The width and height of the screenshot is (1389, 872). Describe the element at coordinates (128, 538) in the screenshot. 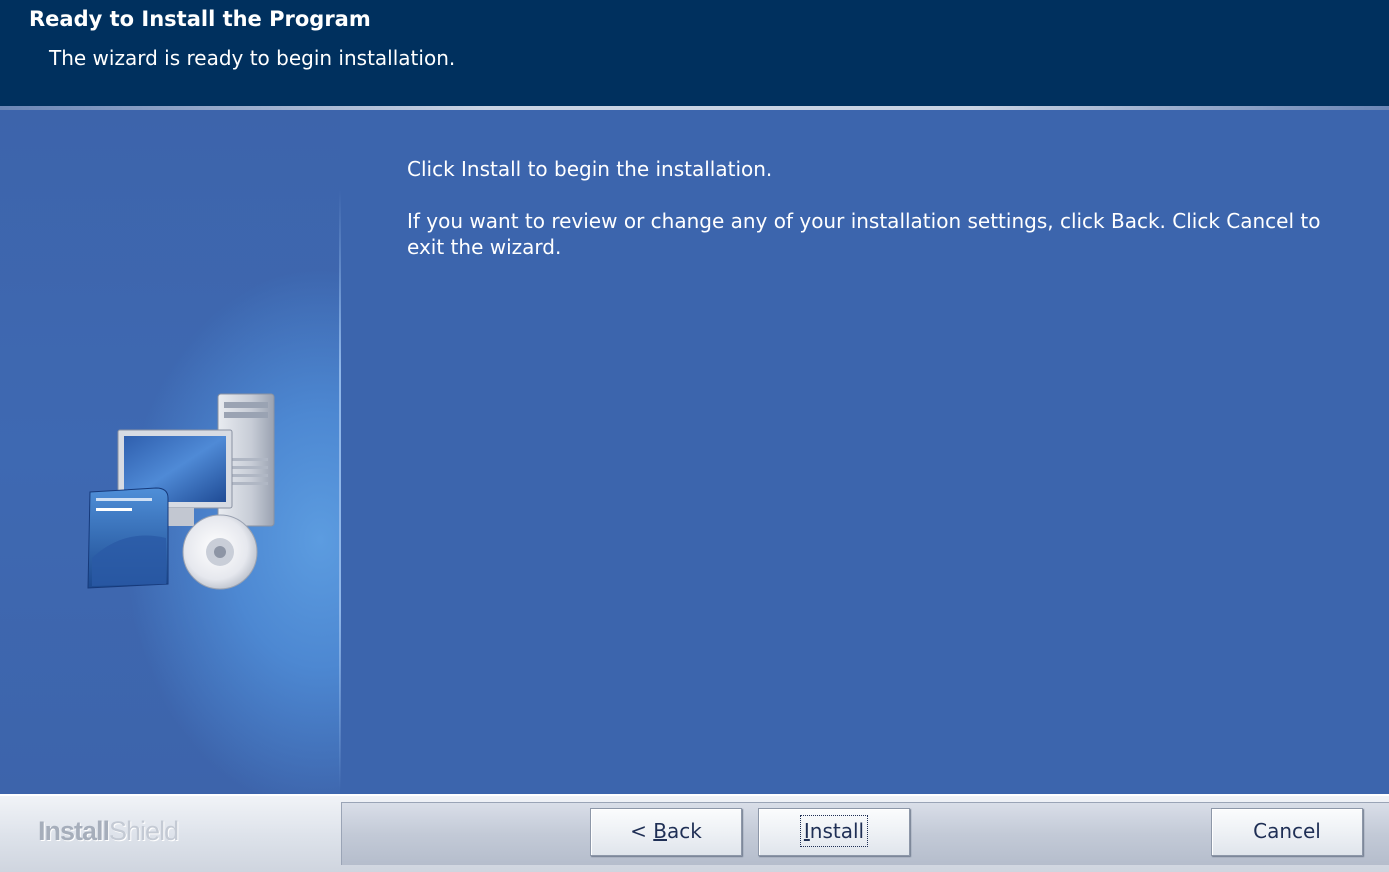

I see `software-box-icon` at that location.